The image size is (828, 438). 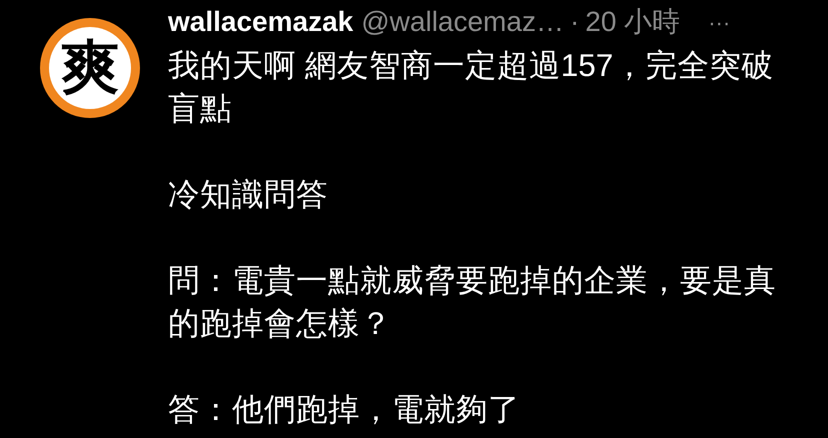 What do you see at coordinates (344, 409) in the screenshot?
I see `post-paragraph: 答：他們跑掉，電就夠了` at bounding box center [344, 409].